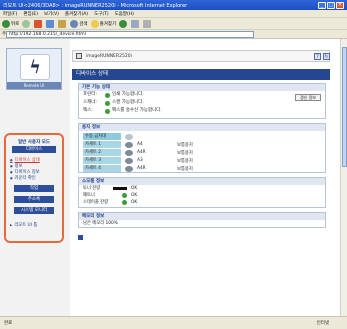 This screenshot has width=347, height=329. I want to click on browser-toolbar: 뒤로 검색 즐겨찾기, so click(173, 24).